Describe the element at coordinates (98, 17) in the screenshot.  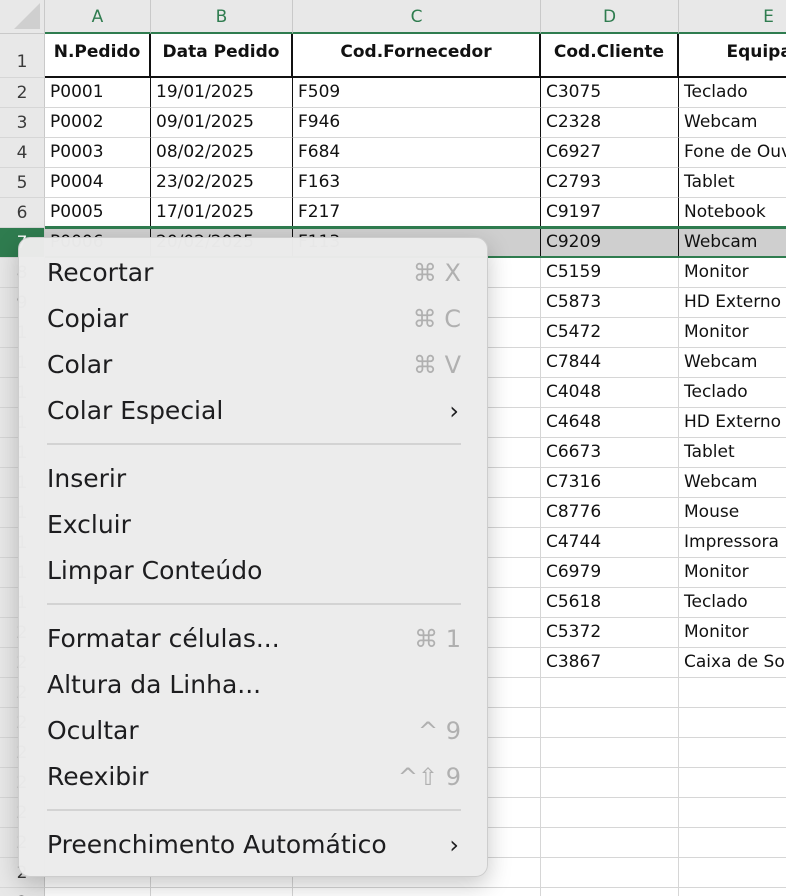
I see `column-header-a: A` at that location.